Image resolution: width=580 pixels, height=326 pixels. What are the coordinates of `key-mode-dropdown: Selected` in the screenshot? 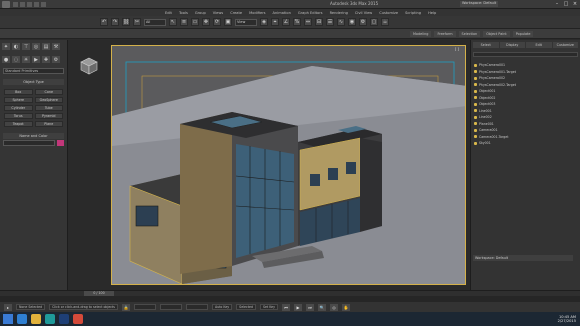 It's located at (246, 307).